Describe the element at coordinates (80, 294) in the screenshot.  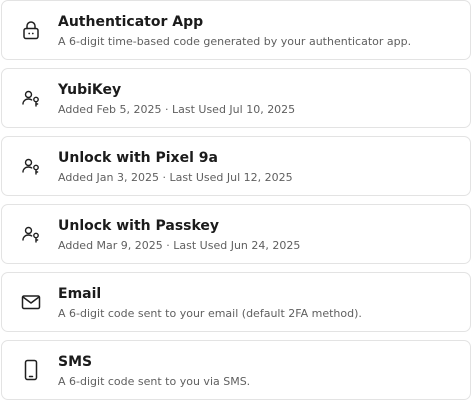
I see `method-title: Email` at that location.